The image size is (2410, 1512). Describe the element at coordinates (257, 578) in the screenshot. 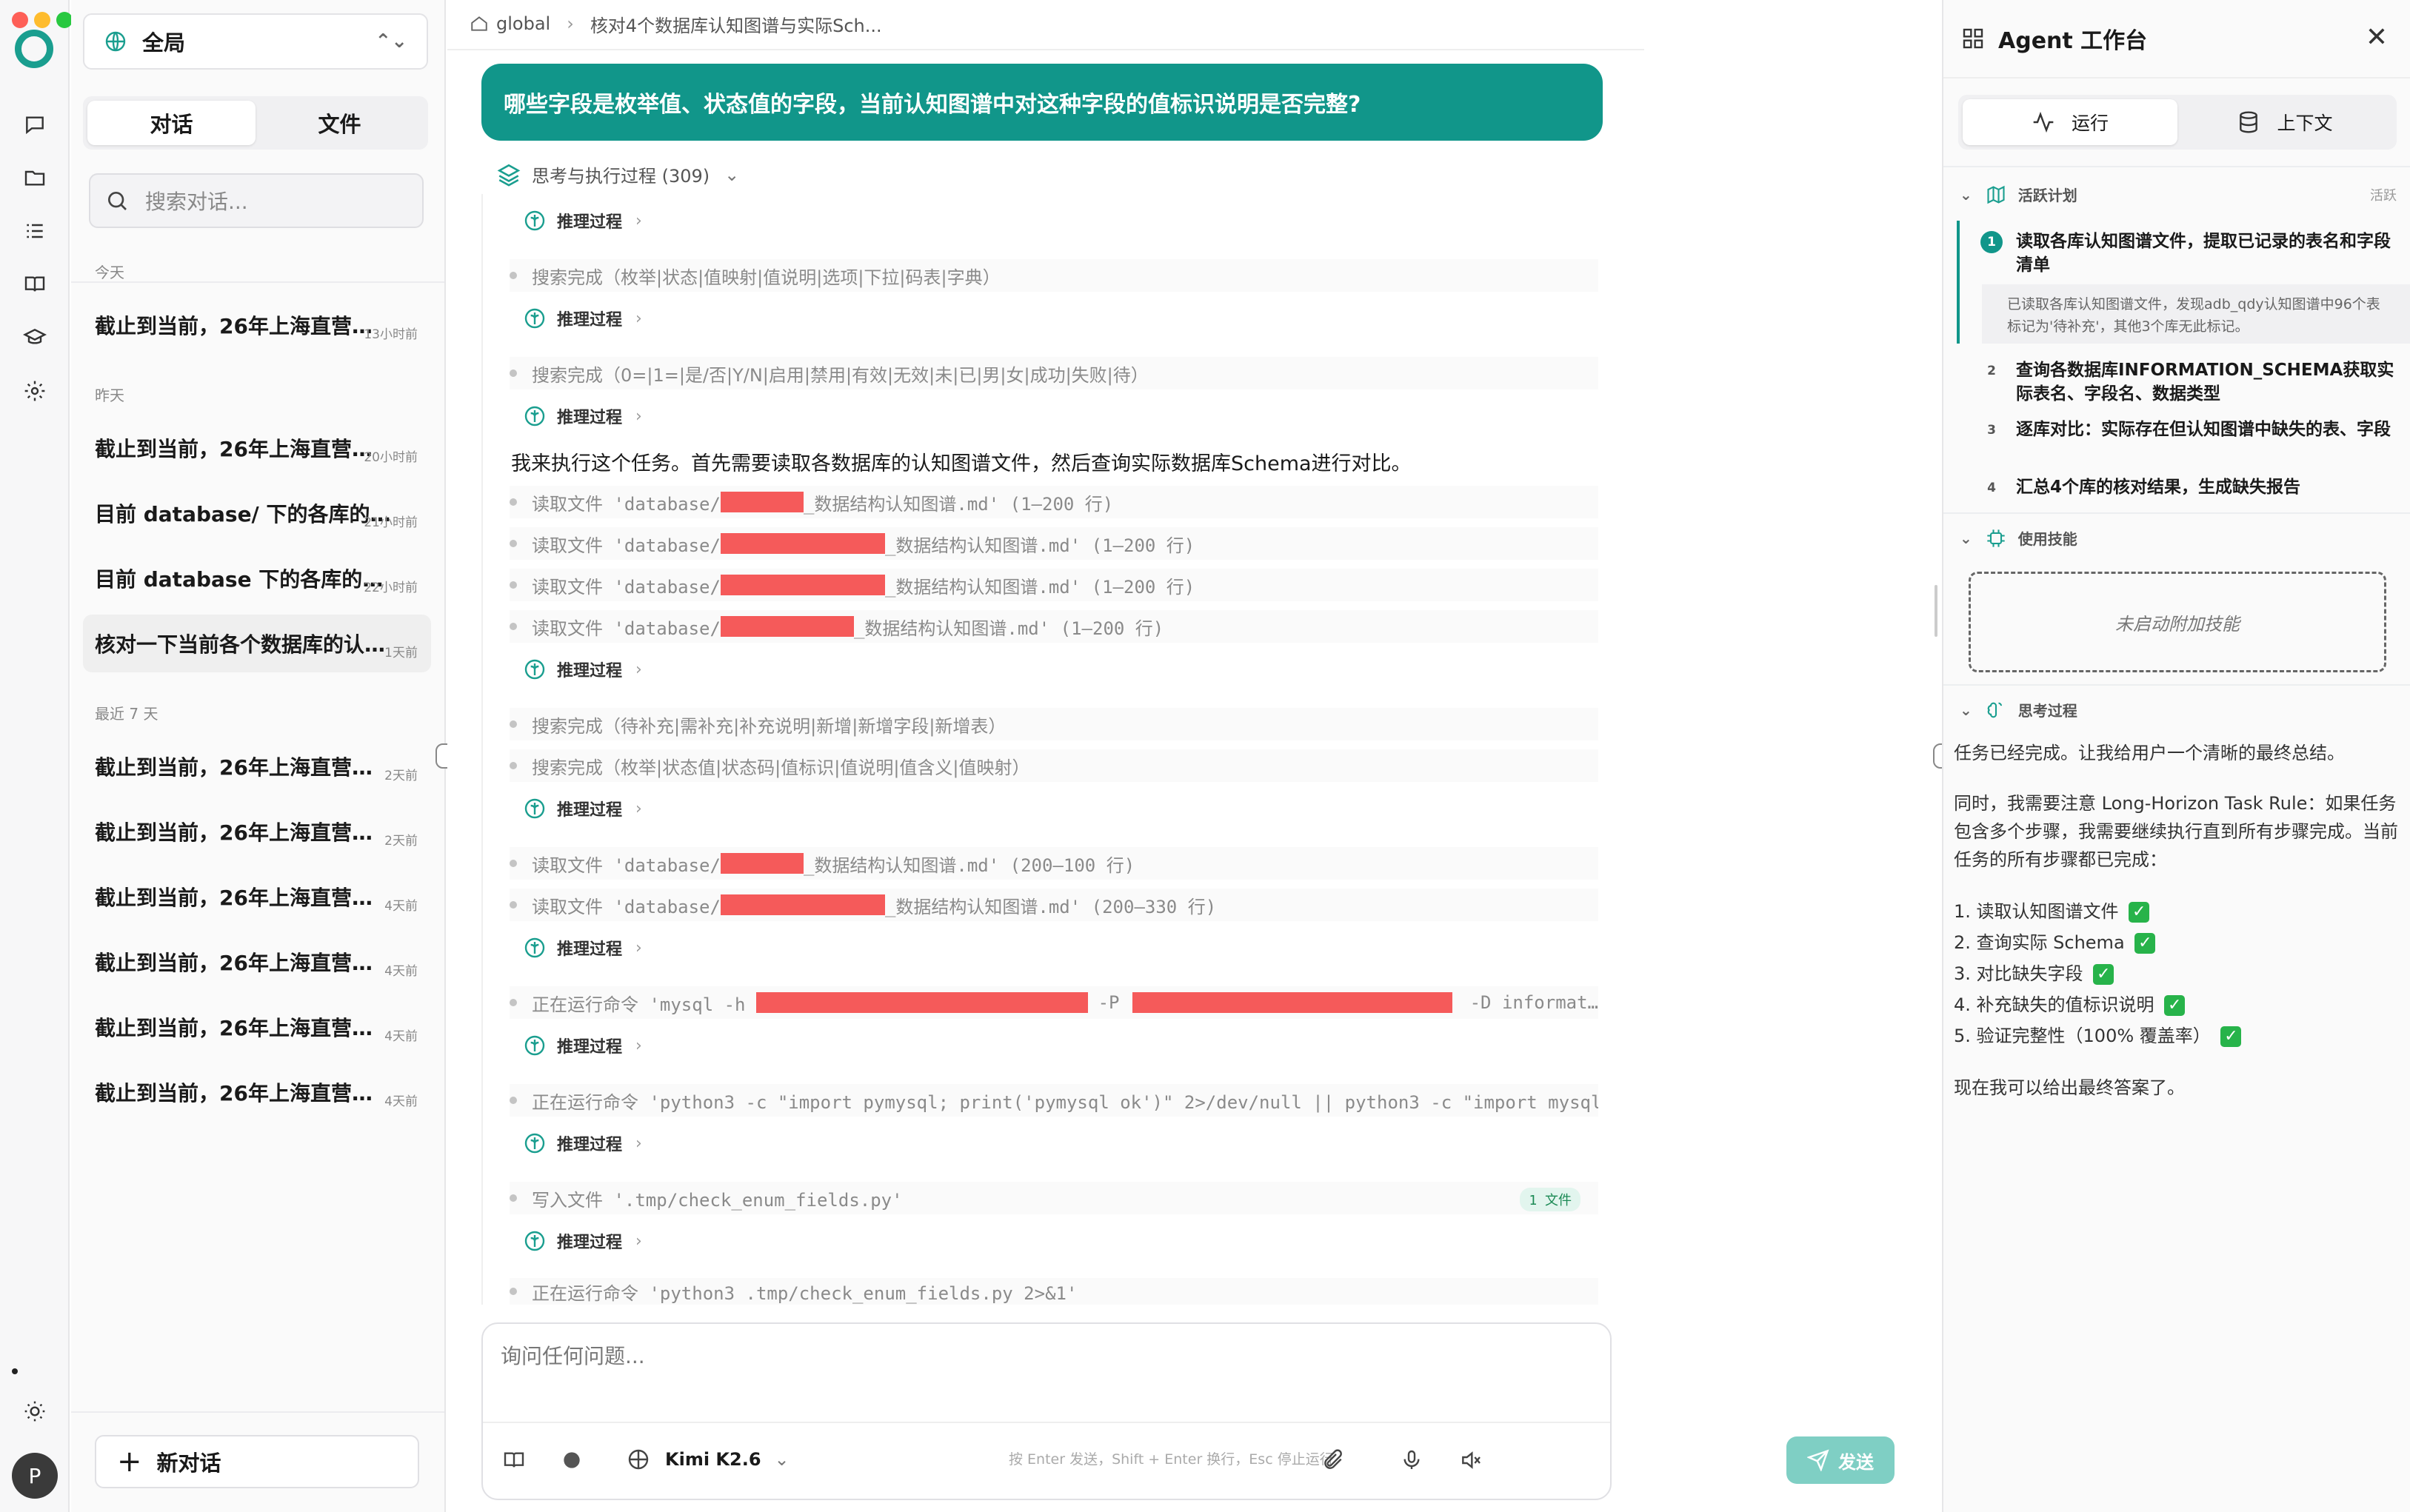

I see `conversation-item: 目前 database 下的各库的认知图谱 22小时前` at that location.